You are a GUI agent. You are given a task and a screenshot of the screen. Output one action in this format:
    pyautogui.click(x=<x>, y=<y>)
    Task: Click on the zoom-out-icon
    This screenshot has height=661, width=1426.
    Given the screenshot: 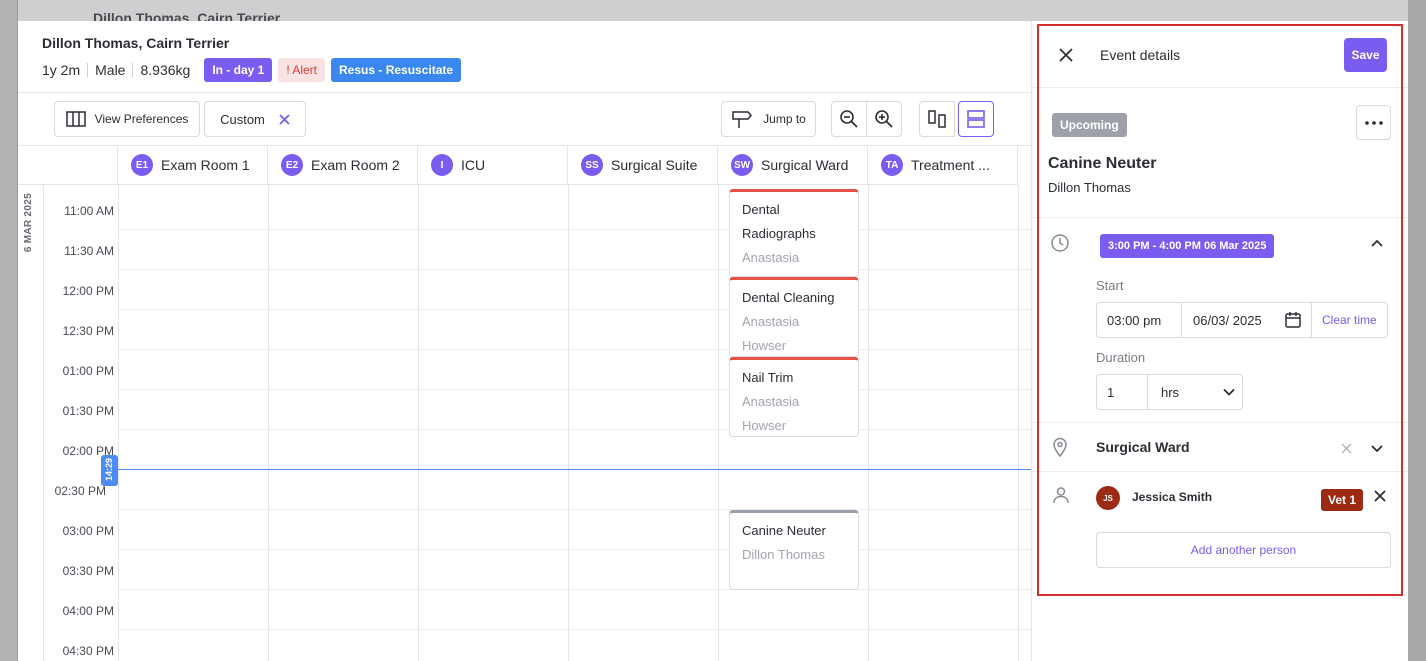 What is the action you would take?
    pyautogui.click(x=849, y=119)
    